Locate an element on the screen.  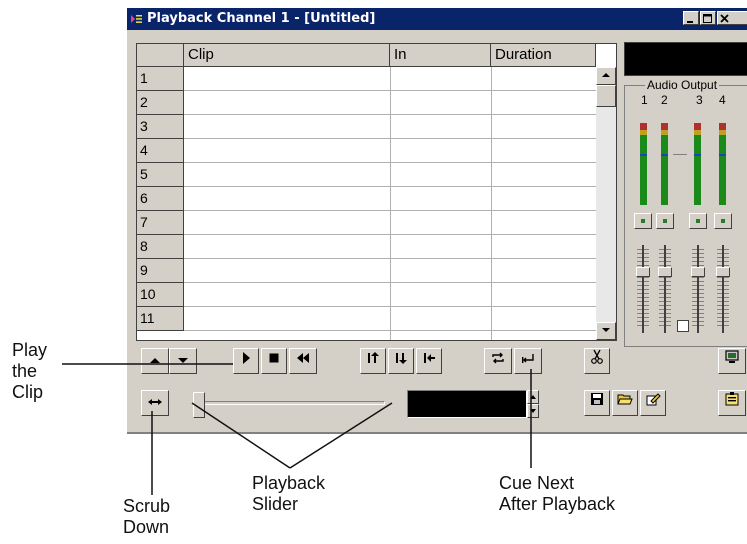
callout-cue-next: Cue Next After Playback is located at coordinates (557, 493).